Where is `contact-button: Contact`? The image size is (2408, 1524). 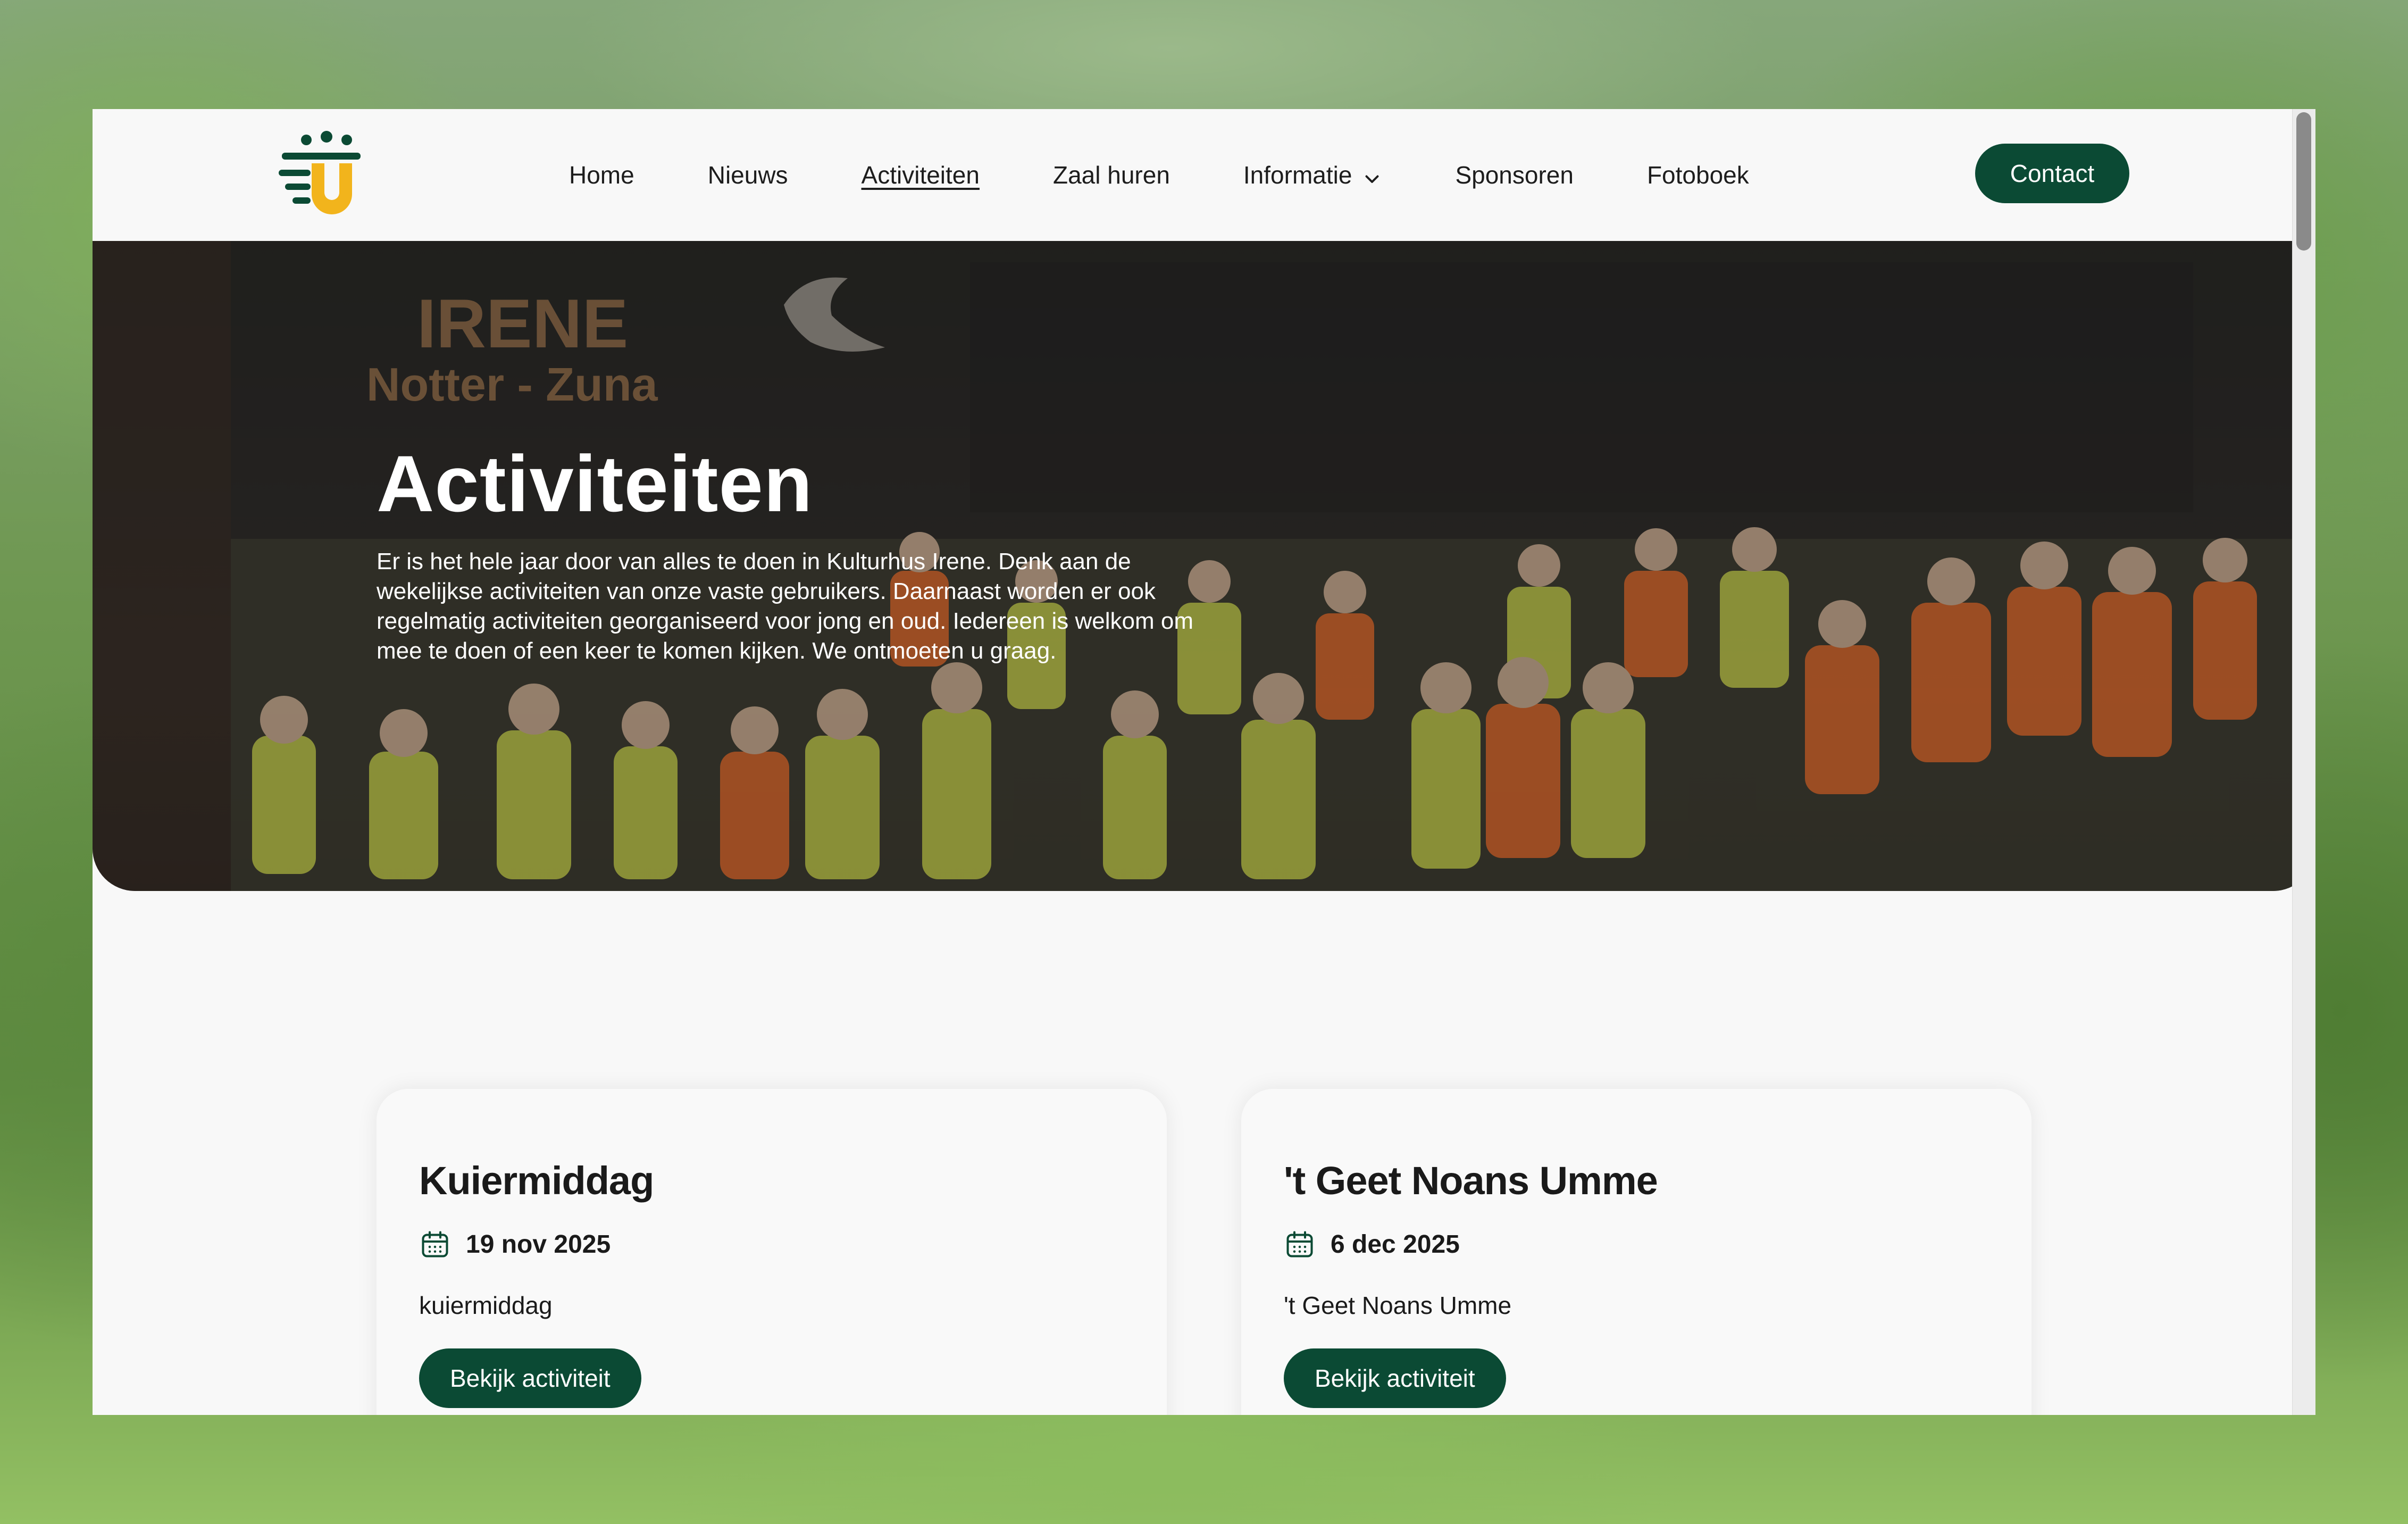
contact-button: Contact is located at coordinates (2052, 173).